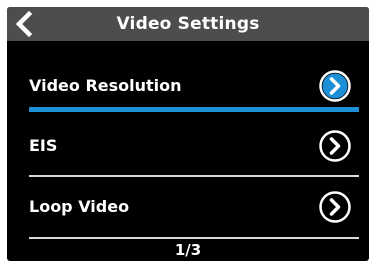  Describe the element at coordinates (194, 109) in the screenshot. I see `selection-underline` at that location.